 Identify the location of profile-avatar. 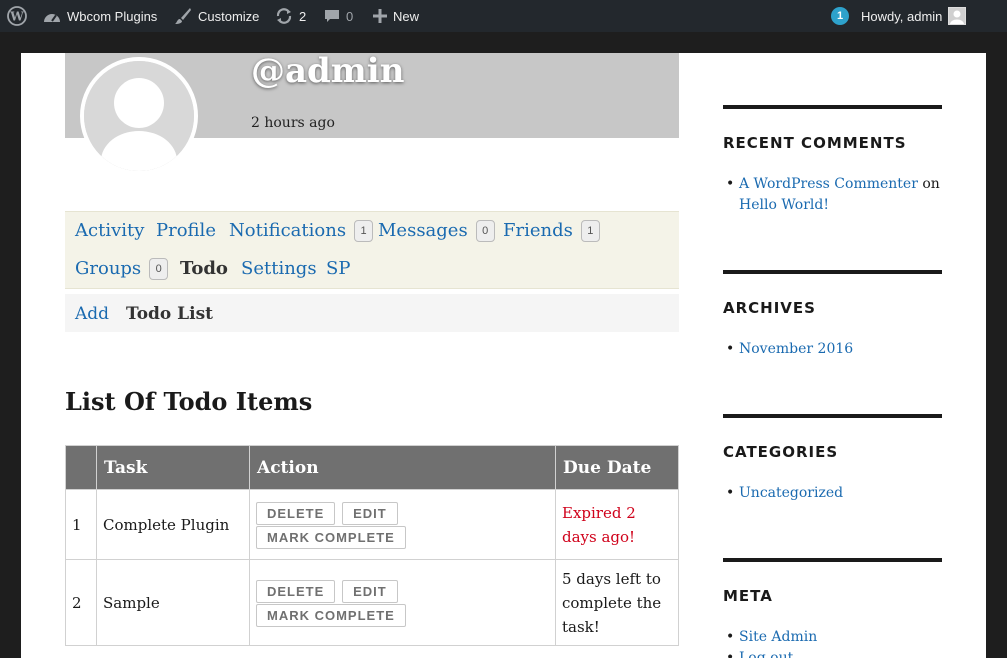
(139, 116).